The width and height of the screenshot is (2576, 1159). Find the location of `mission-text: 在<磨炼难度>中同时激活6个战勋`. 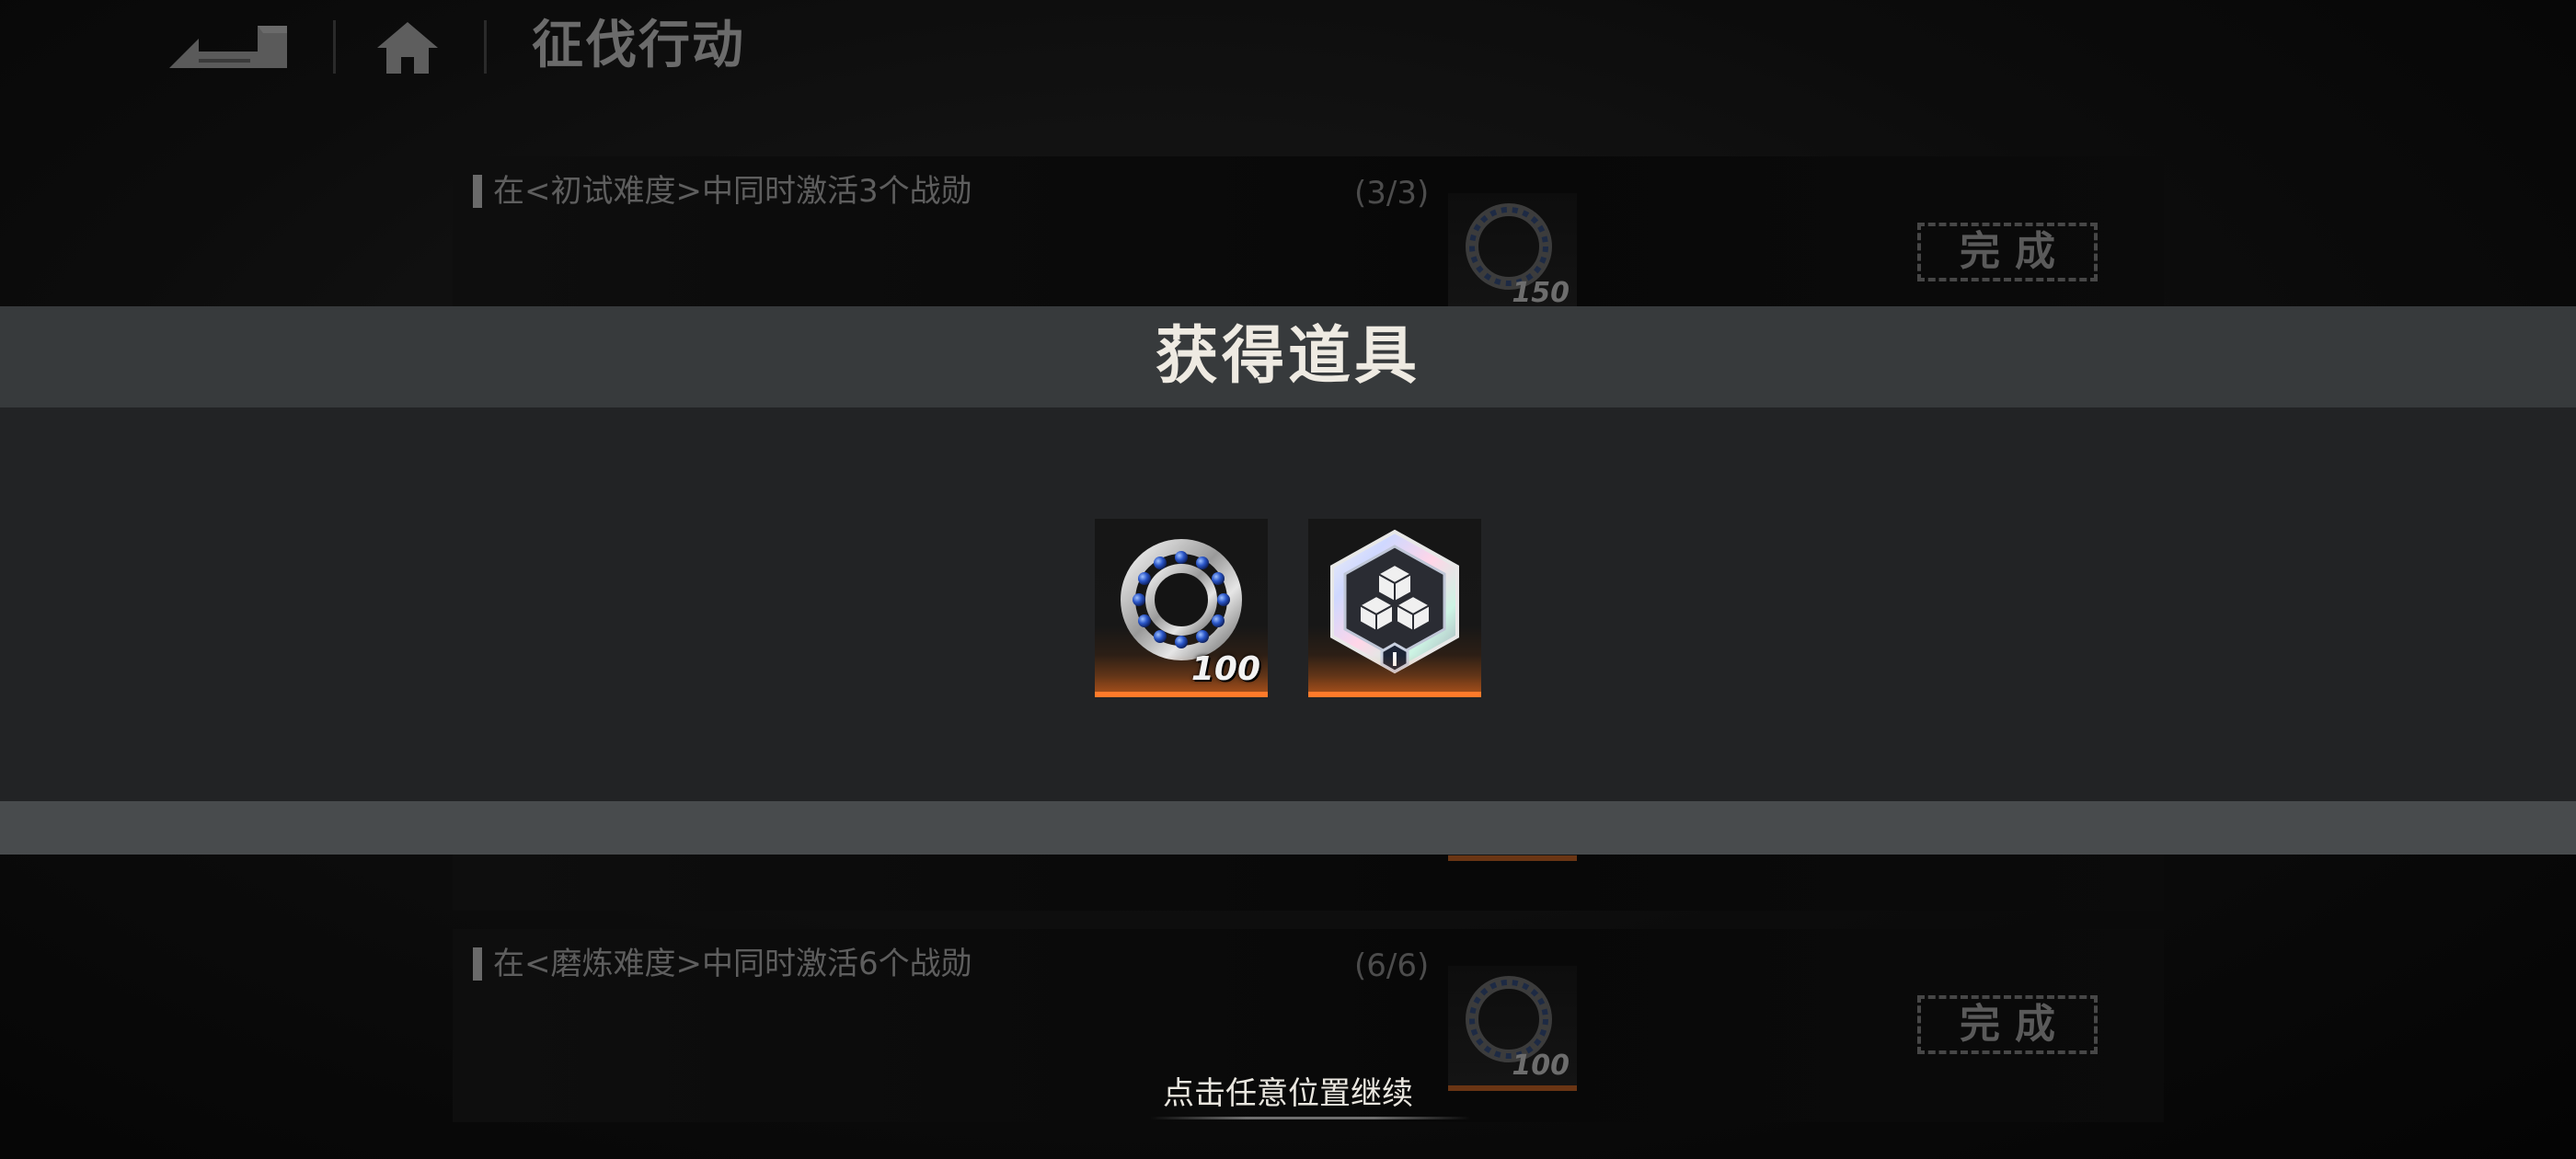

mission-text: 在<磨炼难度>中同时激活6个战勋 is located at coordinates (732, 964).